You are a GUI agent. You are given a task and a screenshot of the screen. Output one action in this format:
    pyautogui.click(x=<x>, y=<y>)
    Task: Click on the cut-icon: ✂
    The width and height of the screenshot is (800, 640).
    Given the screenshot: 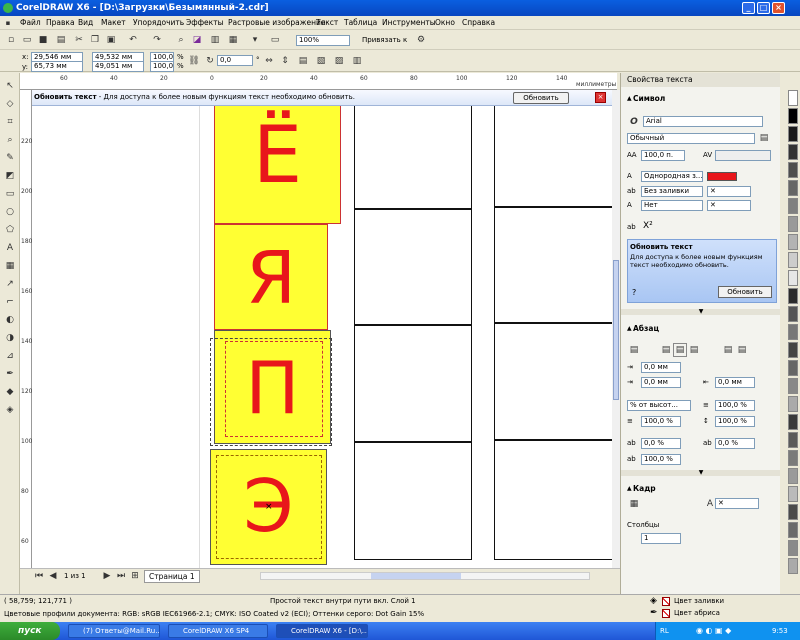 What is the action you would take?
    pyautogui.click(x=79, y=40)
    